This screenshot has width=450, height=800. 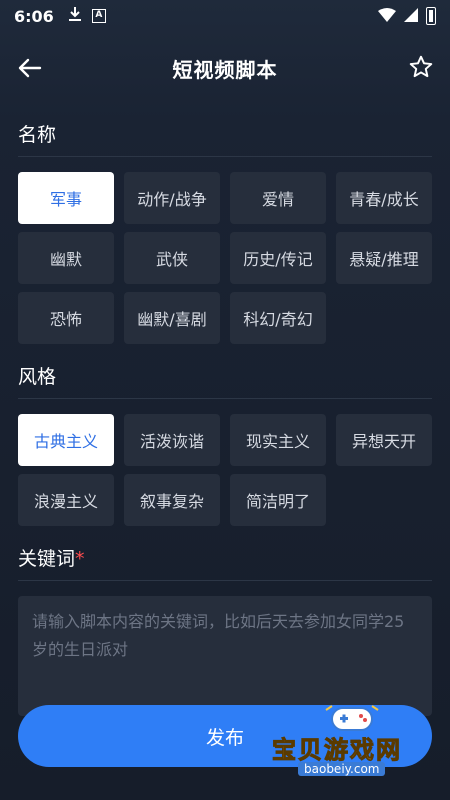 I want to click on status-bar: 6:06 A, so click(x=225, y=16).